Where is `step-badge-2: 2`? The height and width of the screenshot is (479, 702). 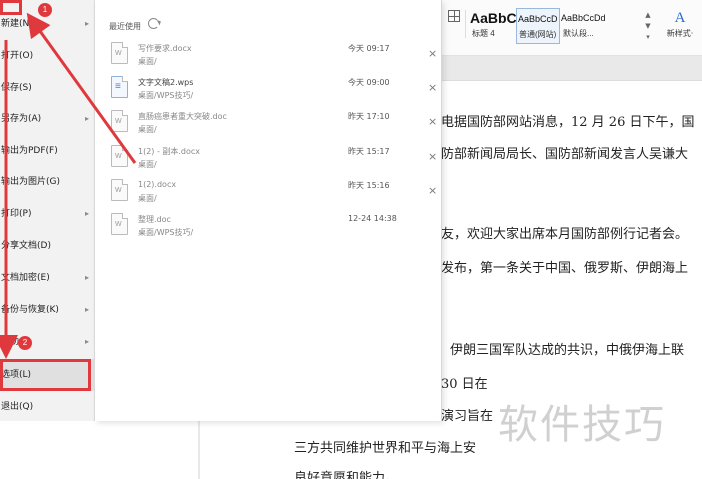 step-badge-2: 2 is located at coordinates (25, 343).